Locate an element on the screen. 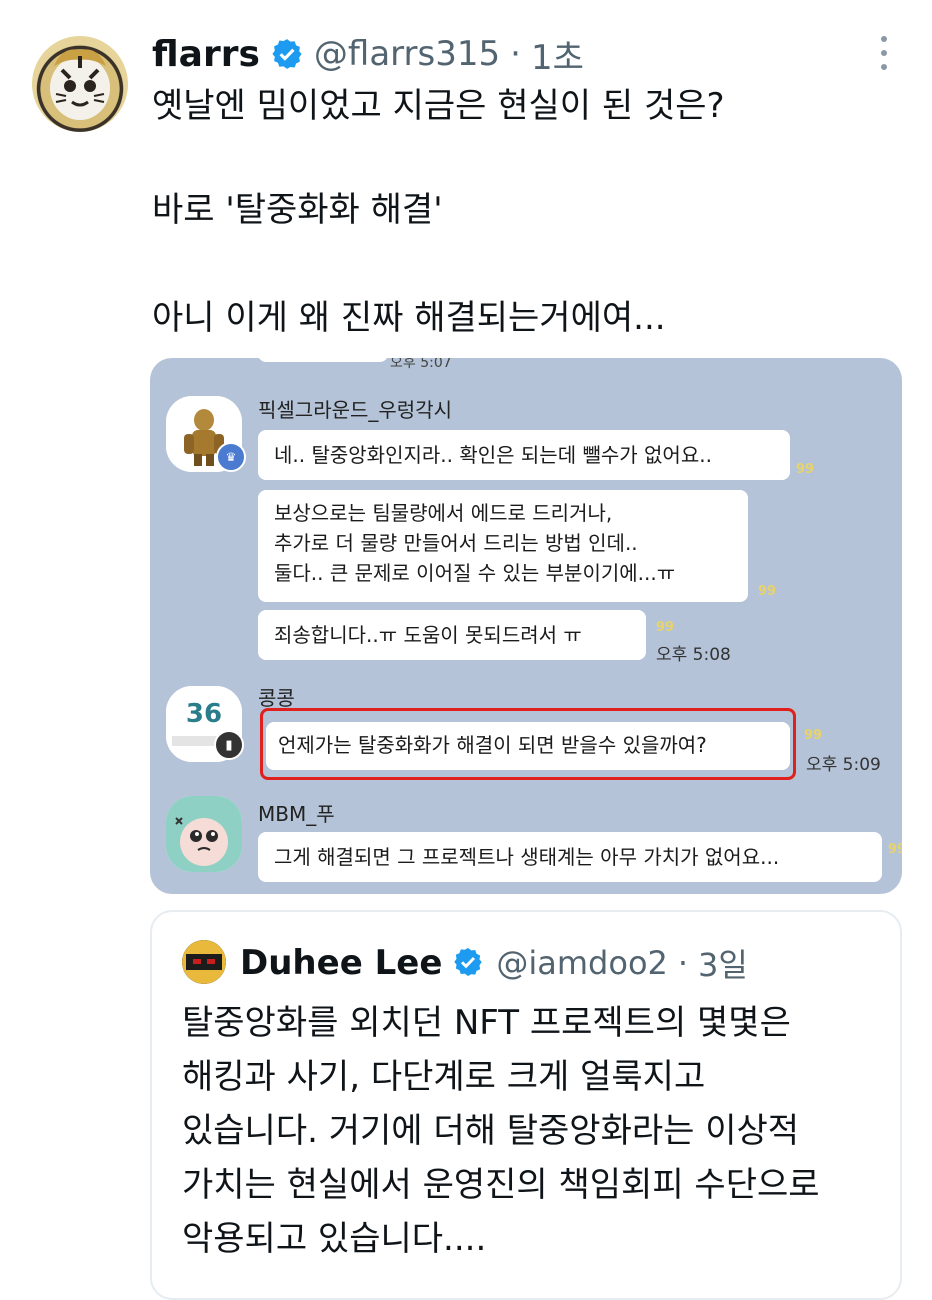 The image size is (932, 1300). chat-message-bubble-highlighted: 언제가는 탈중화화가 해결이 되면 받을수 있을까여? is located at coordinates (528, 746).